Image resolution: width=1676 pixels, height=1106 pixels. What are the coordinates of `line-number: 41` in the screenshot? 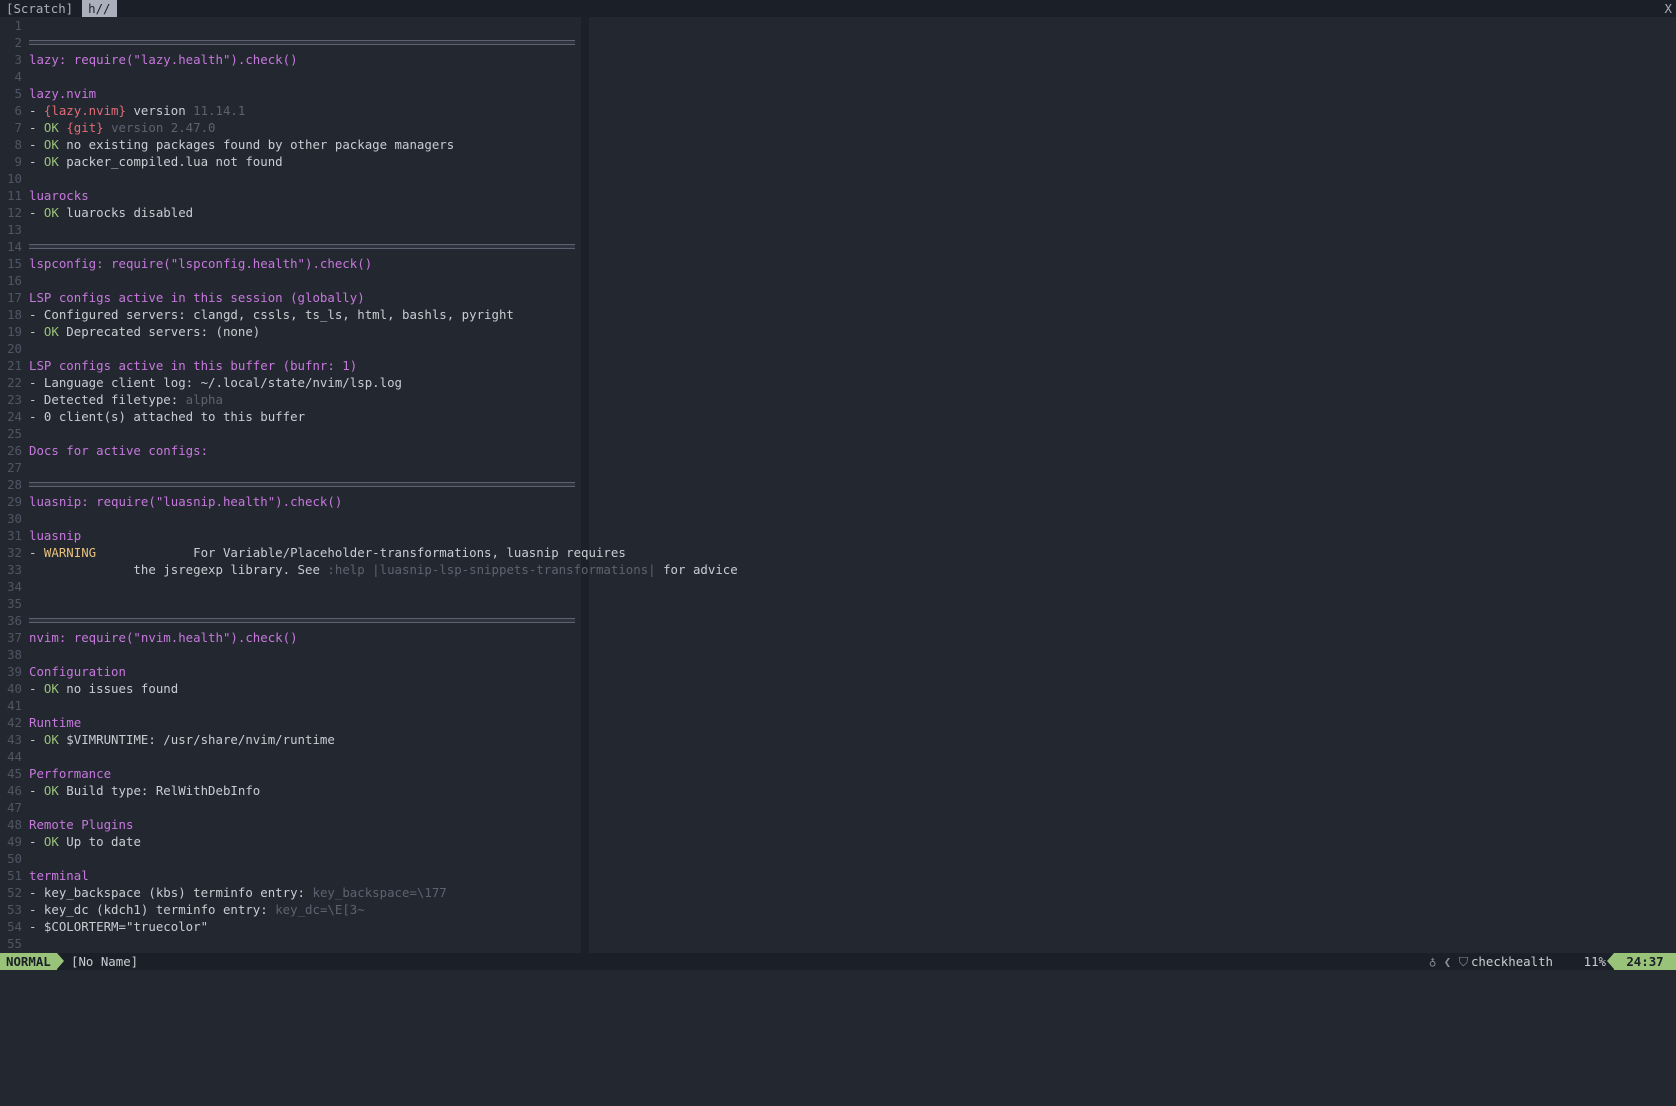 It's located at (14, 705).